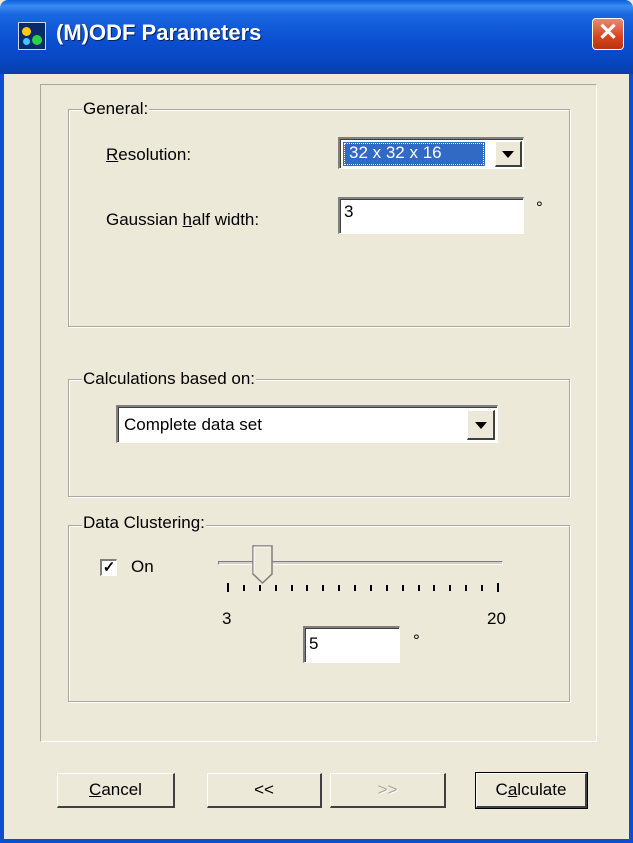  I want to click on calculations-value: Complete data set, so click(193, 424).